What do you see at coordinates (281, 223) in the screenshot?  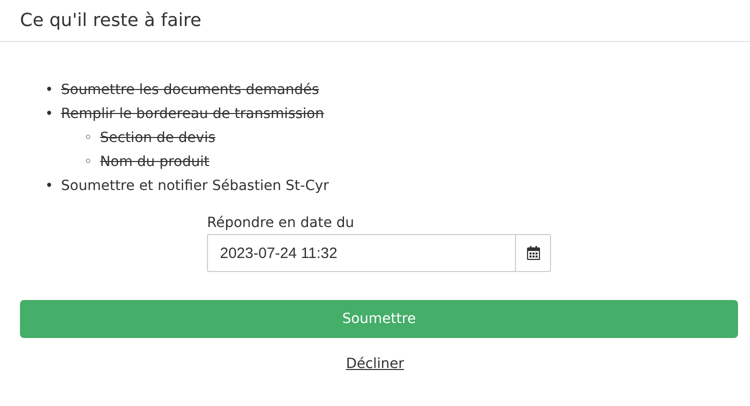 I see `field-label: Répondre en date du` at bounding box center [281, 223].